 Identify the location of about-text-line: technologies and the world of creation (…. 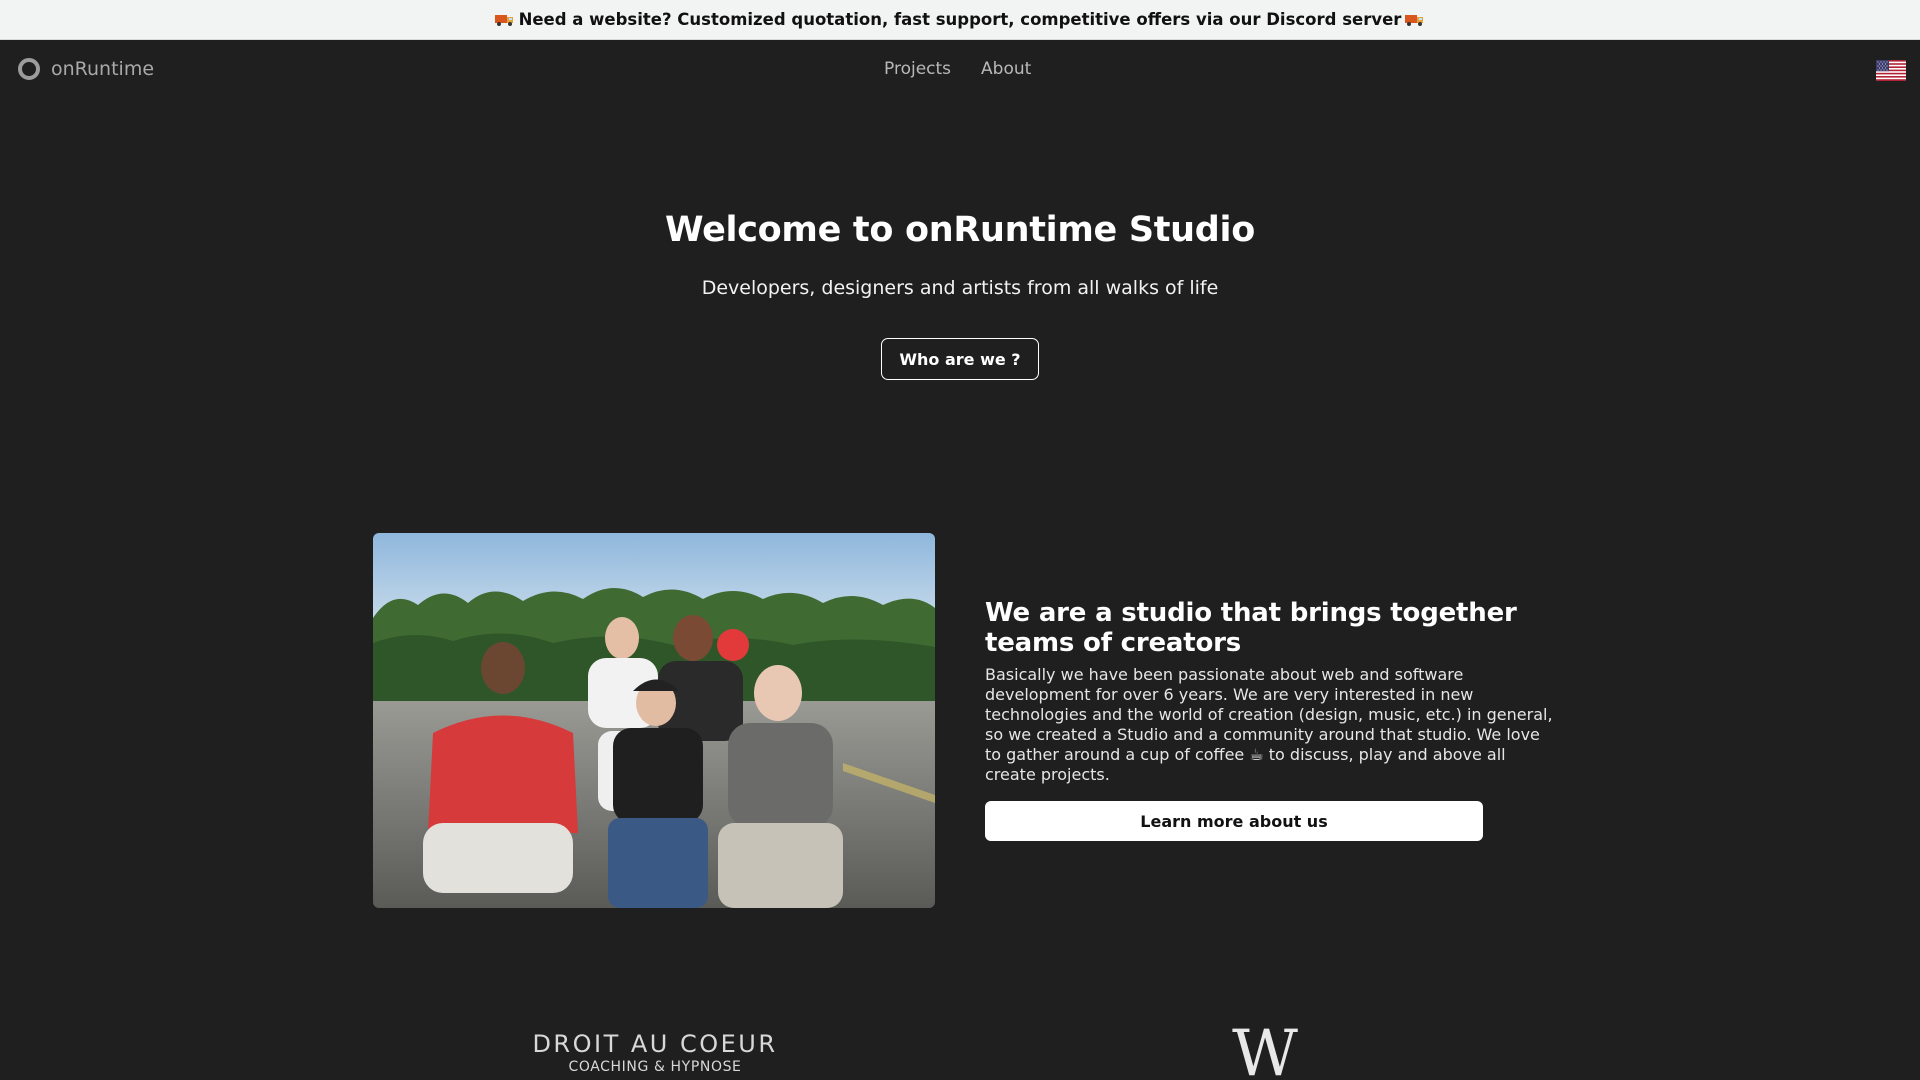
(1269, 714).